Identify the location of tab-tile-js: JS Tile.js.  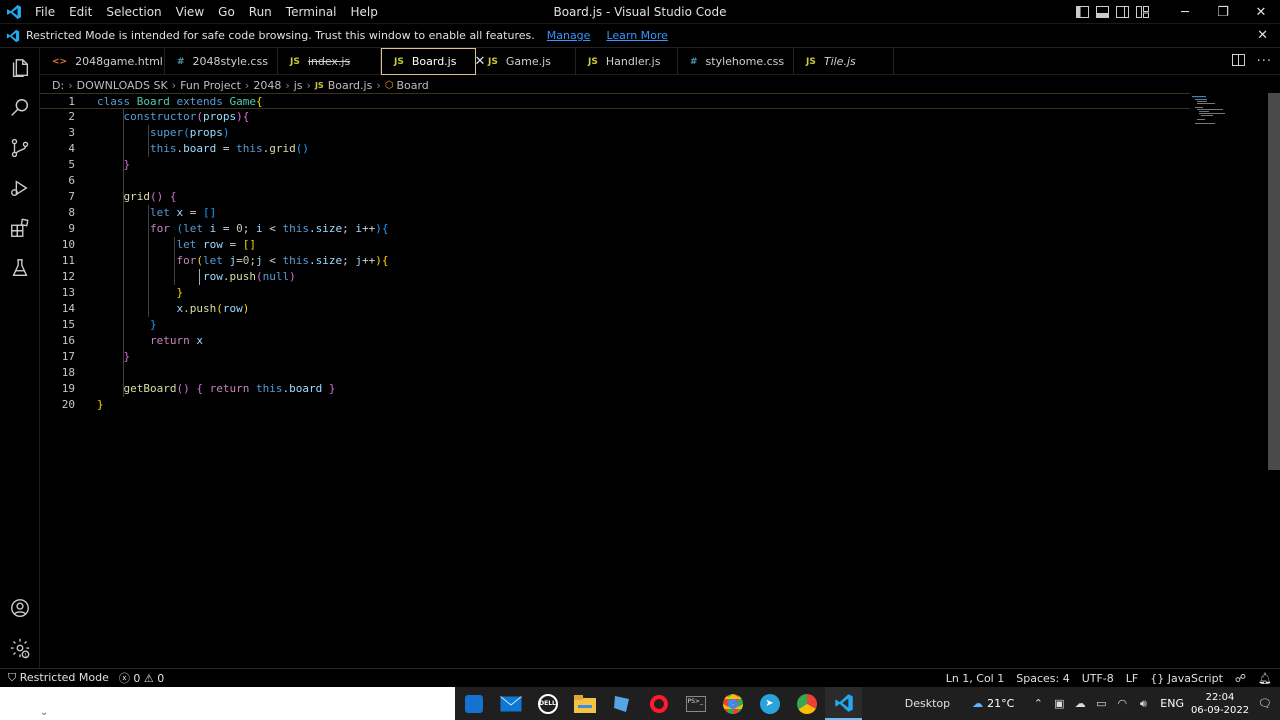
(844, 61).